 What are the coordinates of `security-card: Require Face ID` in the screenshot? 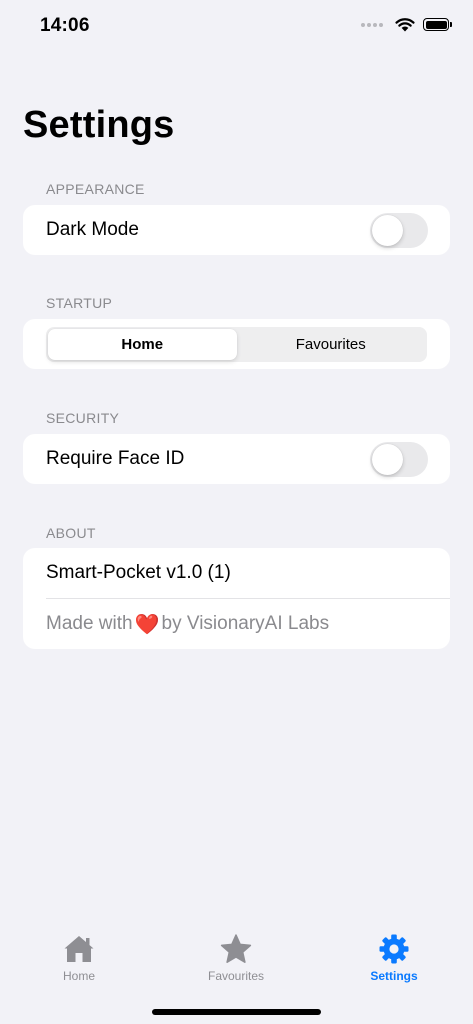 It's located at (236, 459).